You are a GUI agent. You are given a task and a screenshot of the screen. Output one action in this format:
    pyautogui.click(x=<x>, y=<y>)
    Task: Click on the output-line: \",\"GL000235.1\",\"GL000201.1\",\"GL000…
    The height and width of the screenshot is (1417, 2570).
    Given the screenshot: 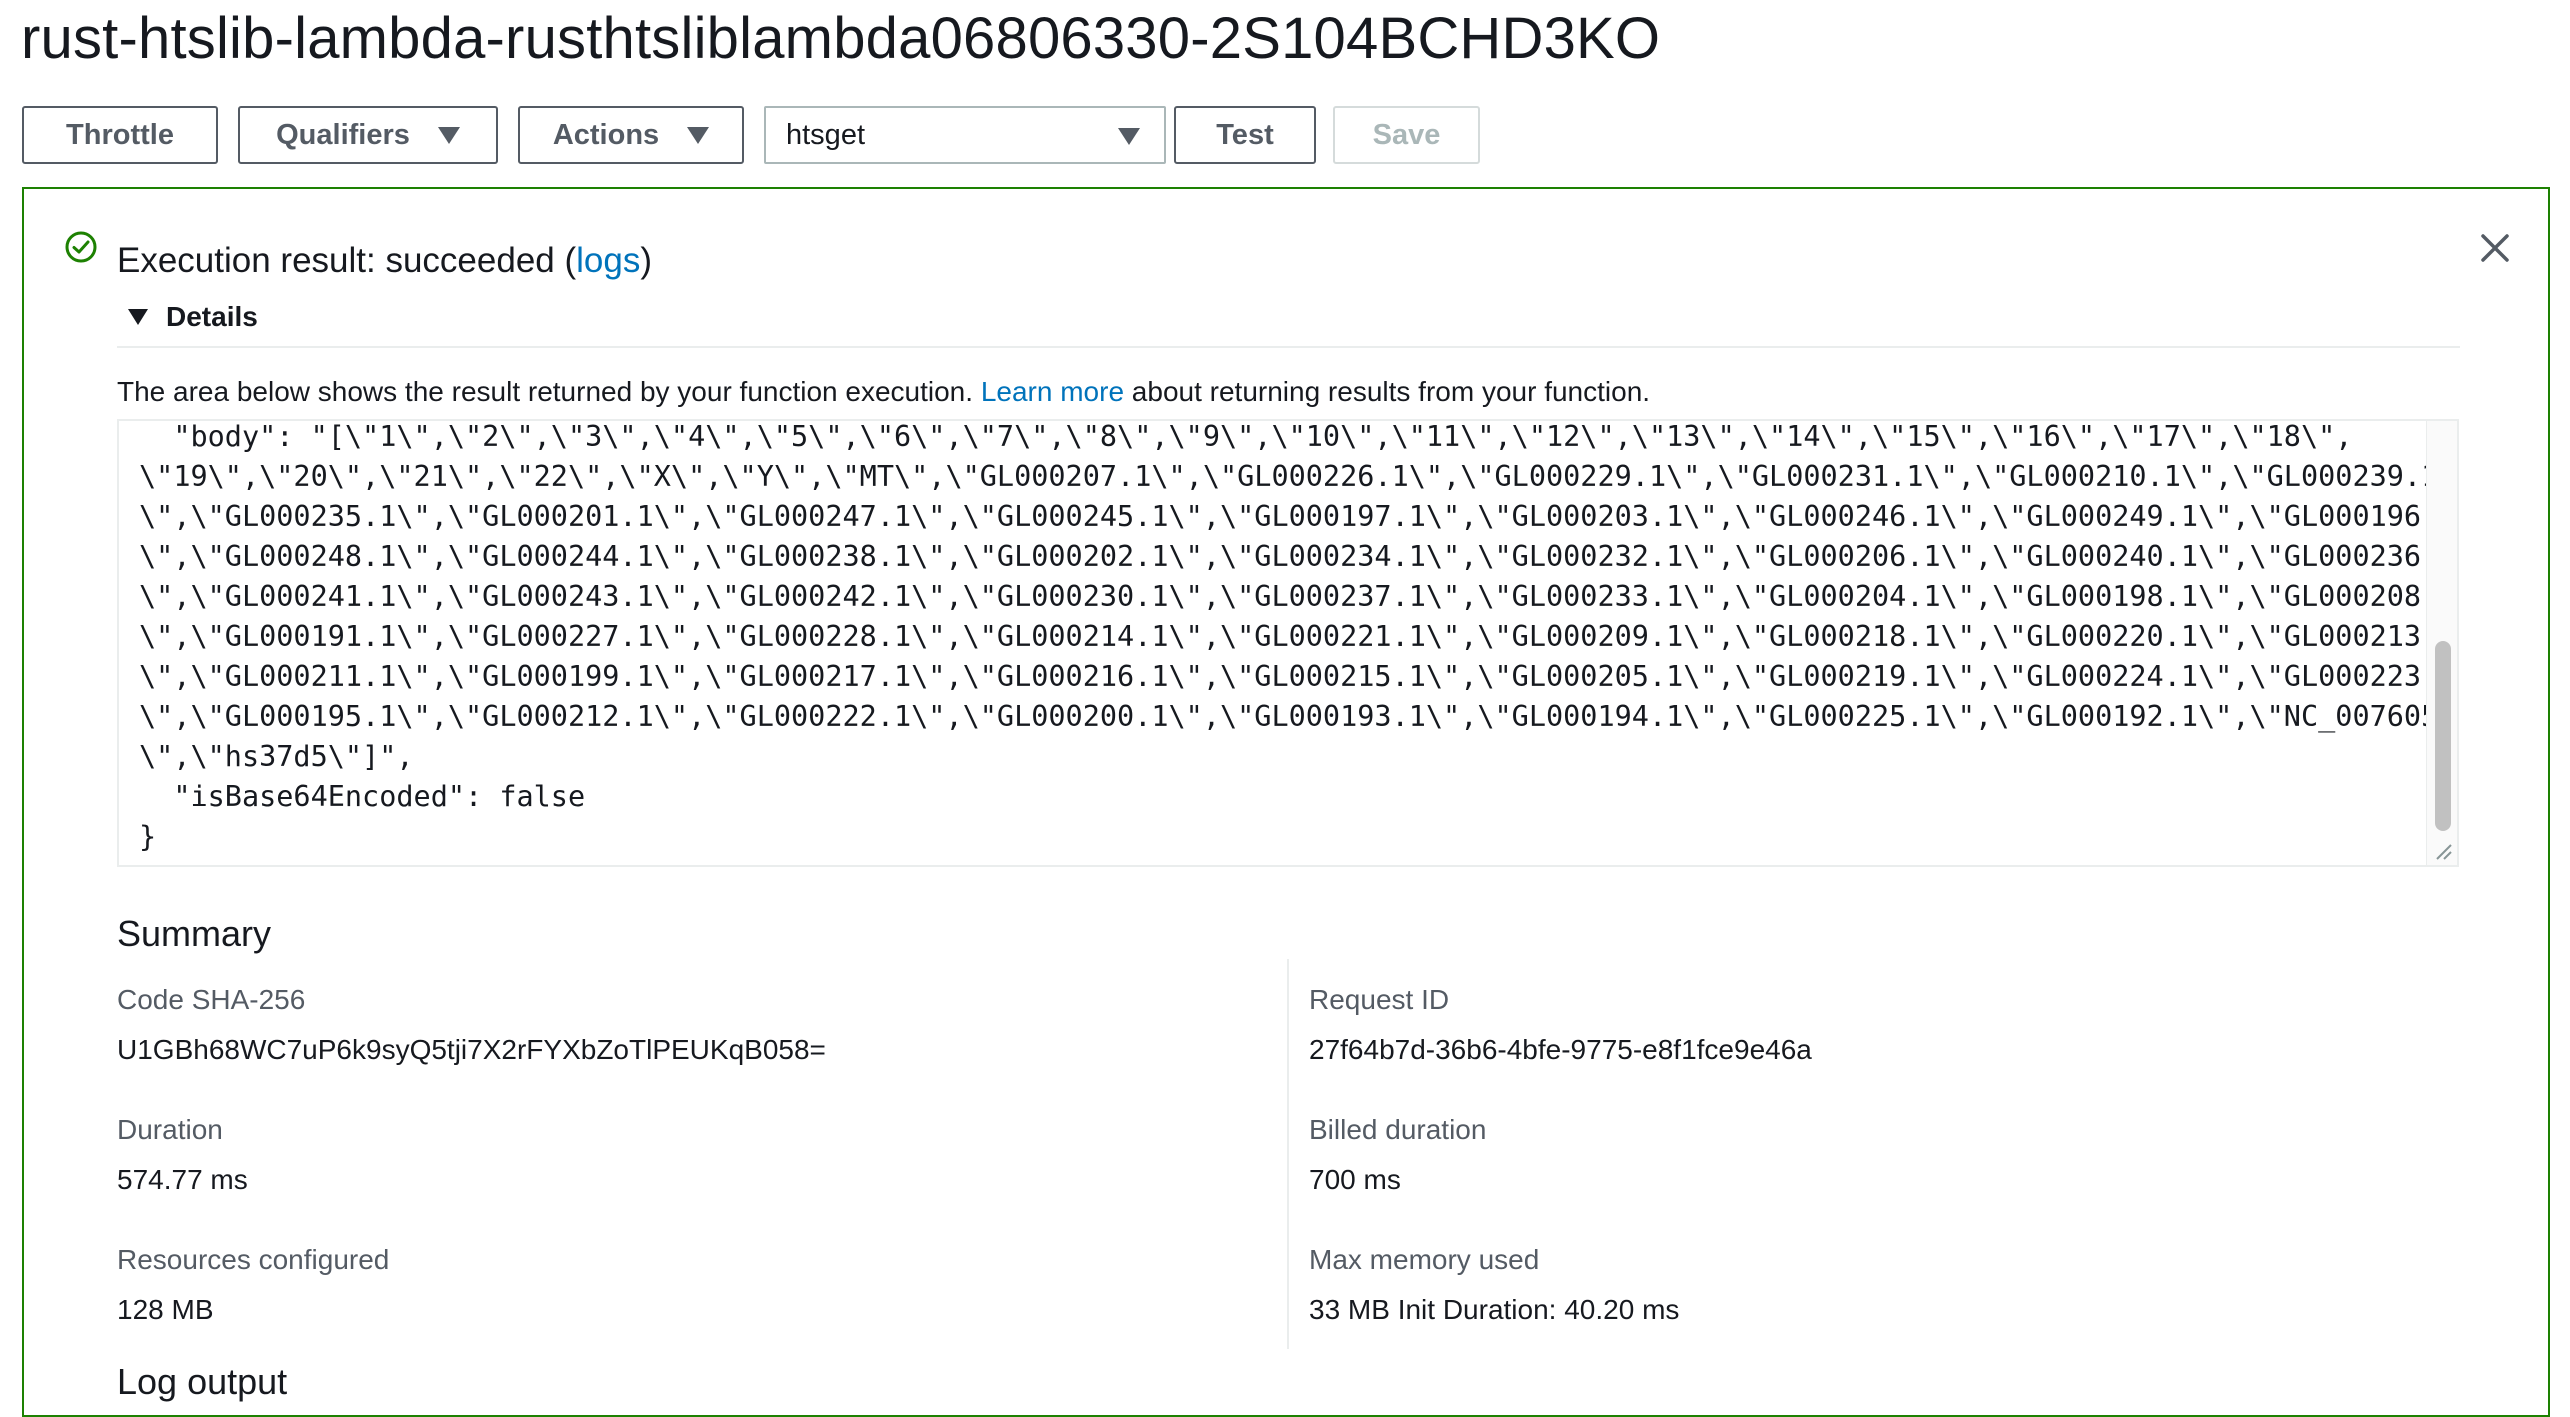 What is the action you would take?
    pyautogui.click(x=1297, y=516)
    